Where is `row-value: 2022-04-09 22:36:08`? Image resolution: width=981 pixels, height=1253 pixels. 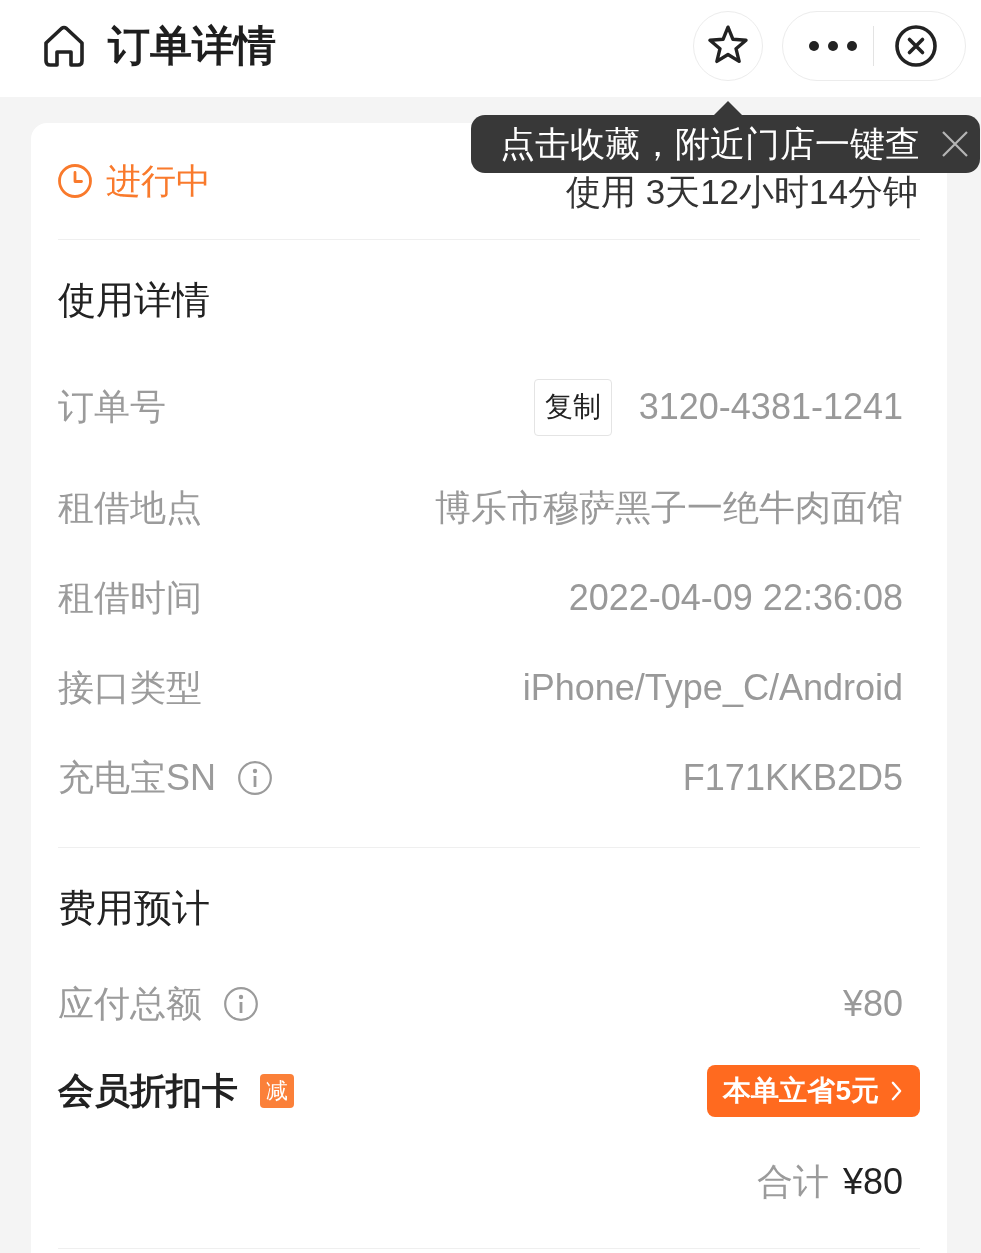
row-value: 2022-04-09 22:36:08 is located at coordinates (735, 598).